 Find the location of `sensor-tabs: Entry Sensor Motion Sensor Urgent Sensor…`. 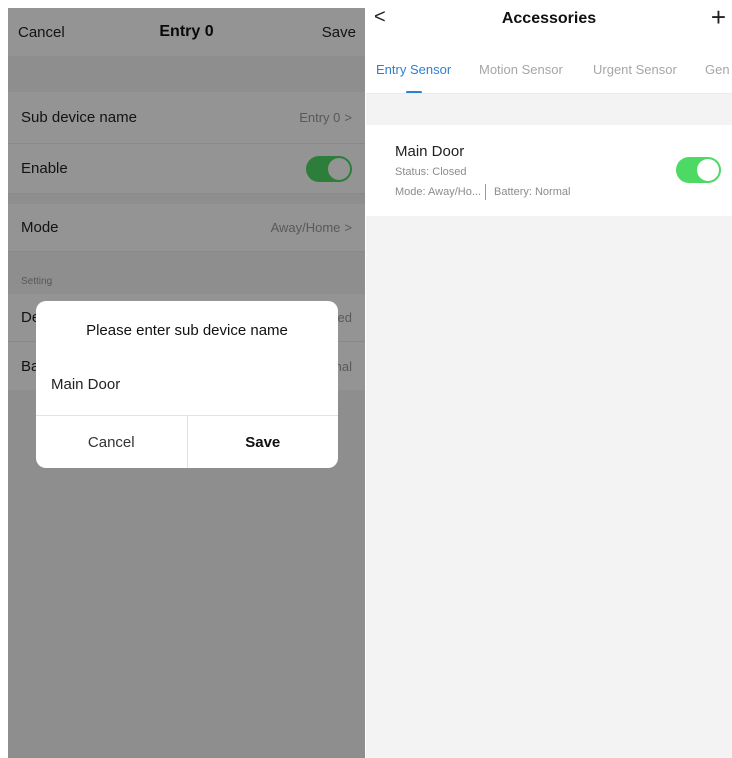

sensor-tabs: Entry Sensor Motion Sensor Urgent Sensor… is located at coordinates (549, 67).